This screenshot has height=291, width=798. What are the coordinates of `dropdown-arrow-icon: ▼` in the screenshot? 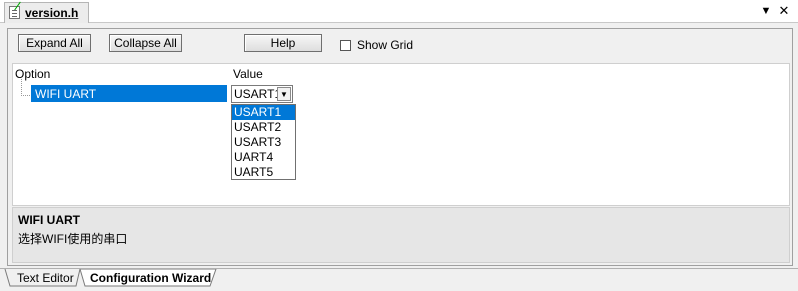 It's located at (284, 94).